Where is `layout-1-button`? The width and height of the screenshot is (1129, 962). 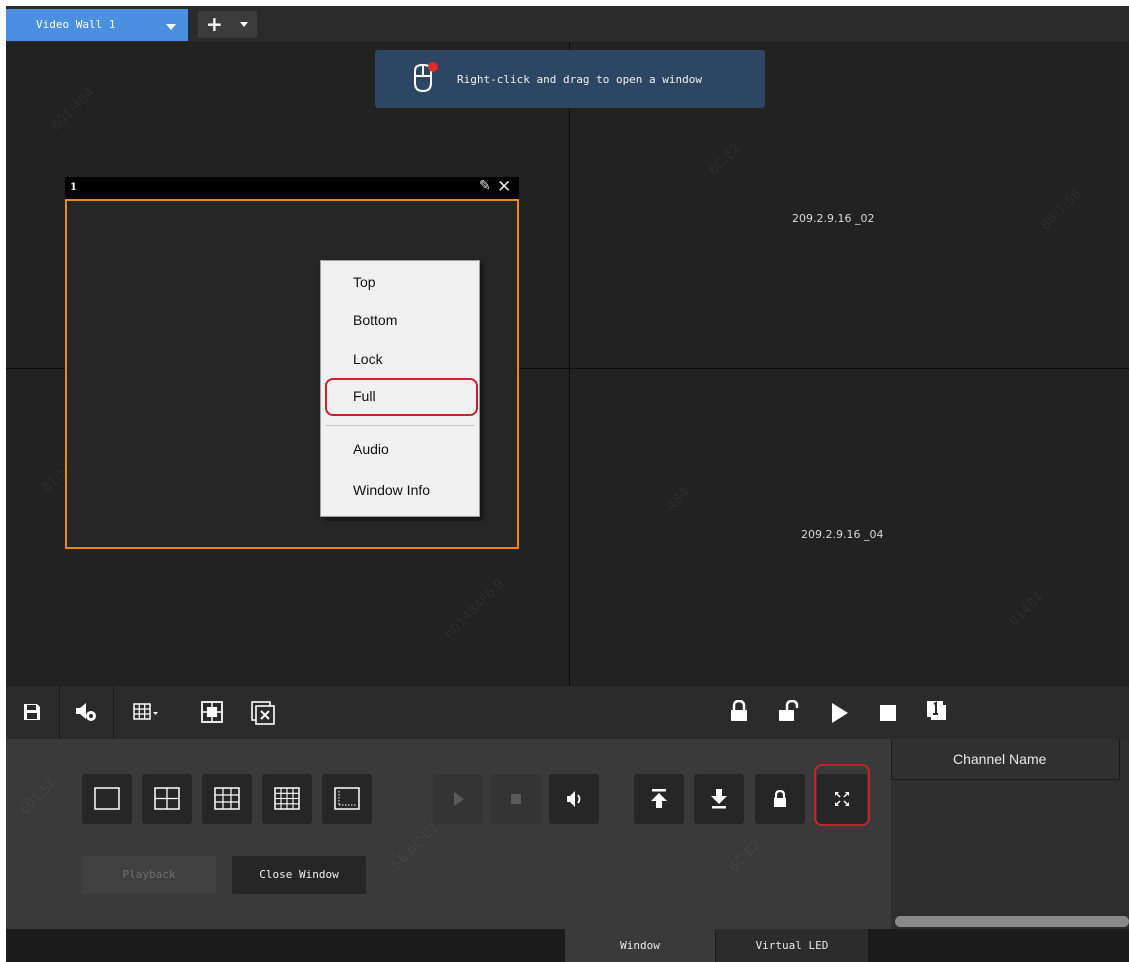 layout-1-button is located at coordinates (107, 799).